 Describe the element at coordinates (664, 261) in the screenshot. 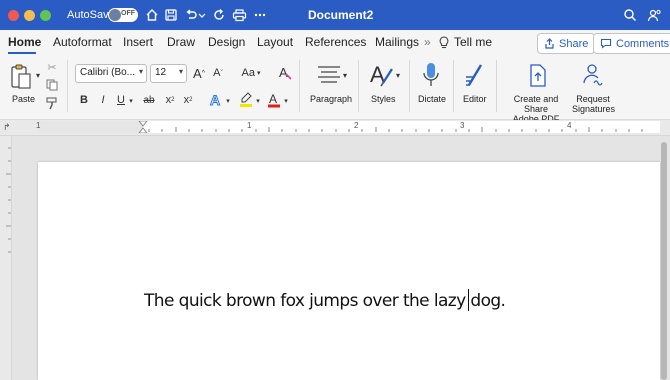

I see `vertical-scrollbar` at that location.